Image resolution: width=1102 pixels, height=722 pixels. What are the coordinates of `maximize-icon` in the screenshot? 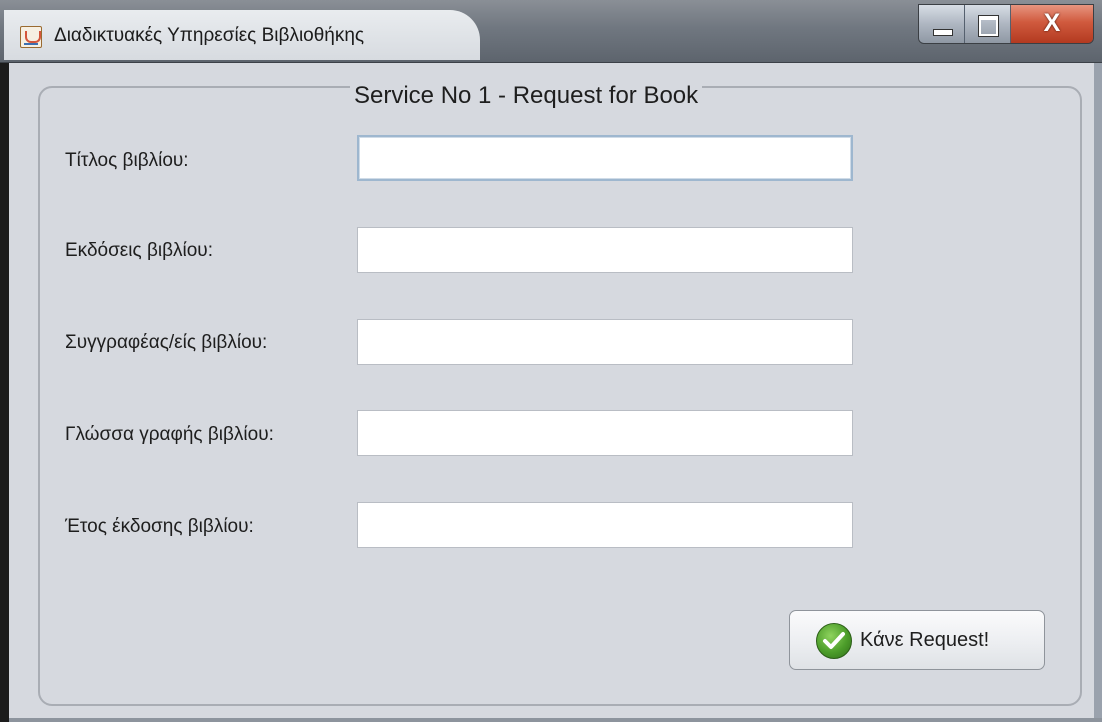 It's located at (988, 26).